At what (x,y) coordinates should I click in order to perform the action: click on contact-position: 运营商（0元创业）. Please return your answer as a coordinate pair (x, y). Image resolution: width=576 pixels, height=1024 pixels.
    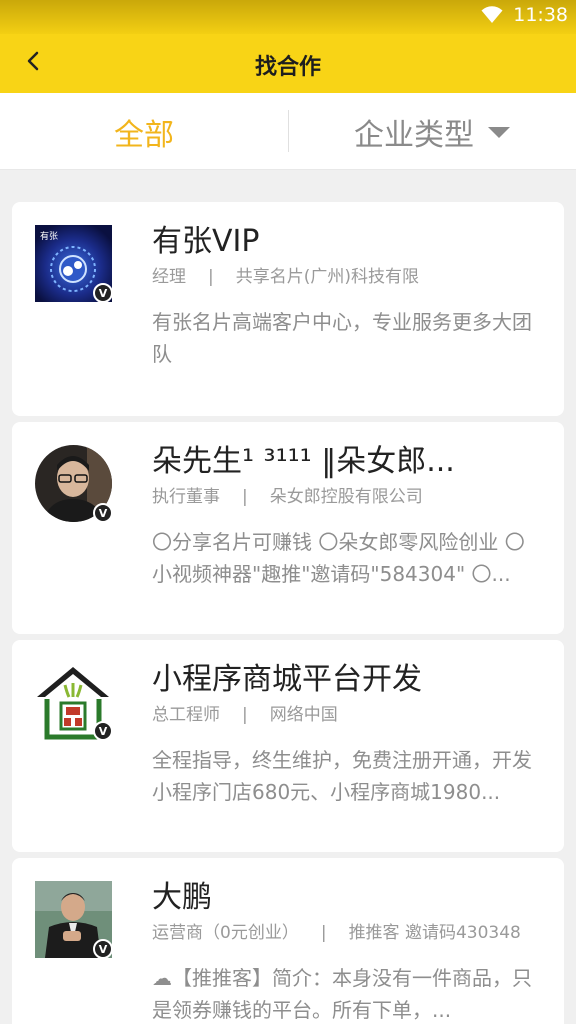
    Looking at the image, I should click on (225, 933).